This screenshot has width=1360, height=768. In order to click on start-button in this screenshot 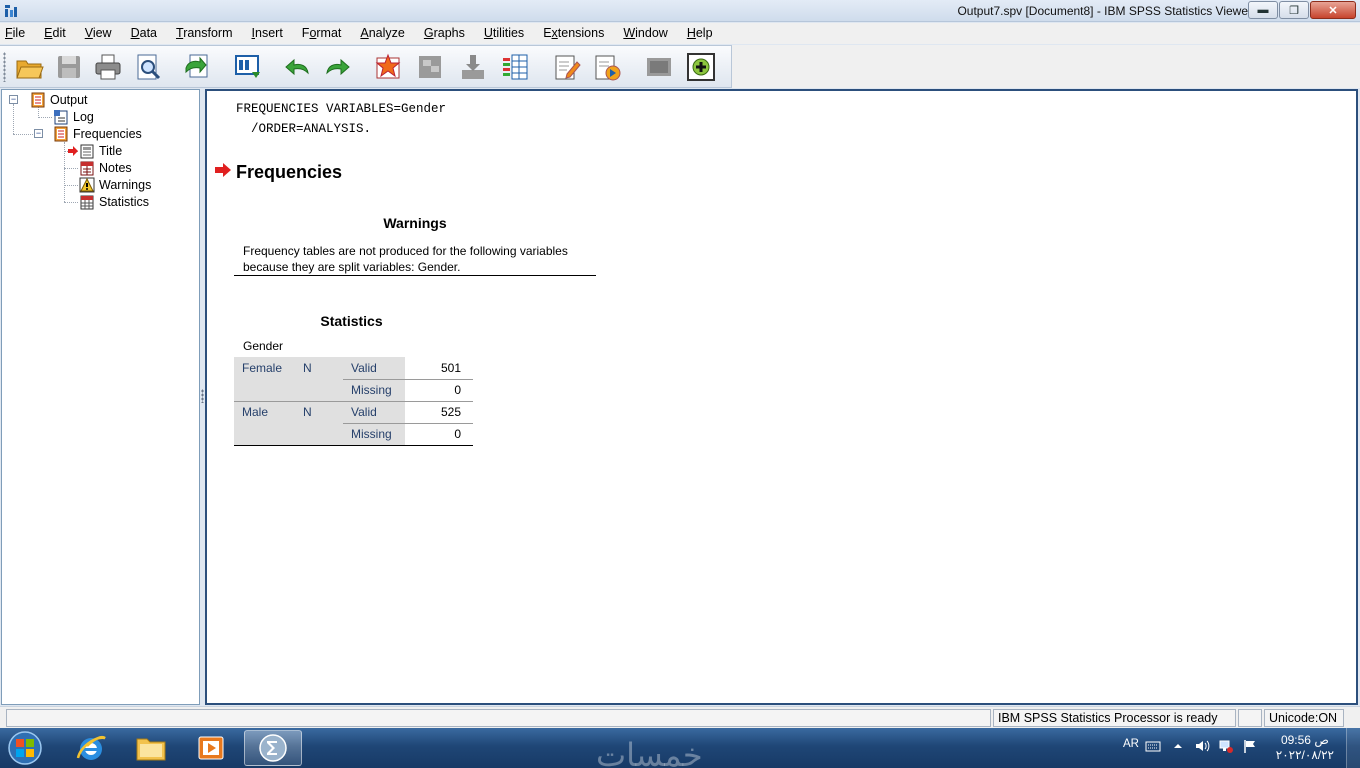, I will do `click(25, 748)`.